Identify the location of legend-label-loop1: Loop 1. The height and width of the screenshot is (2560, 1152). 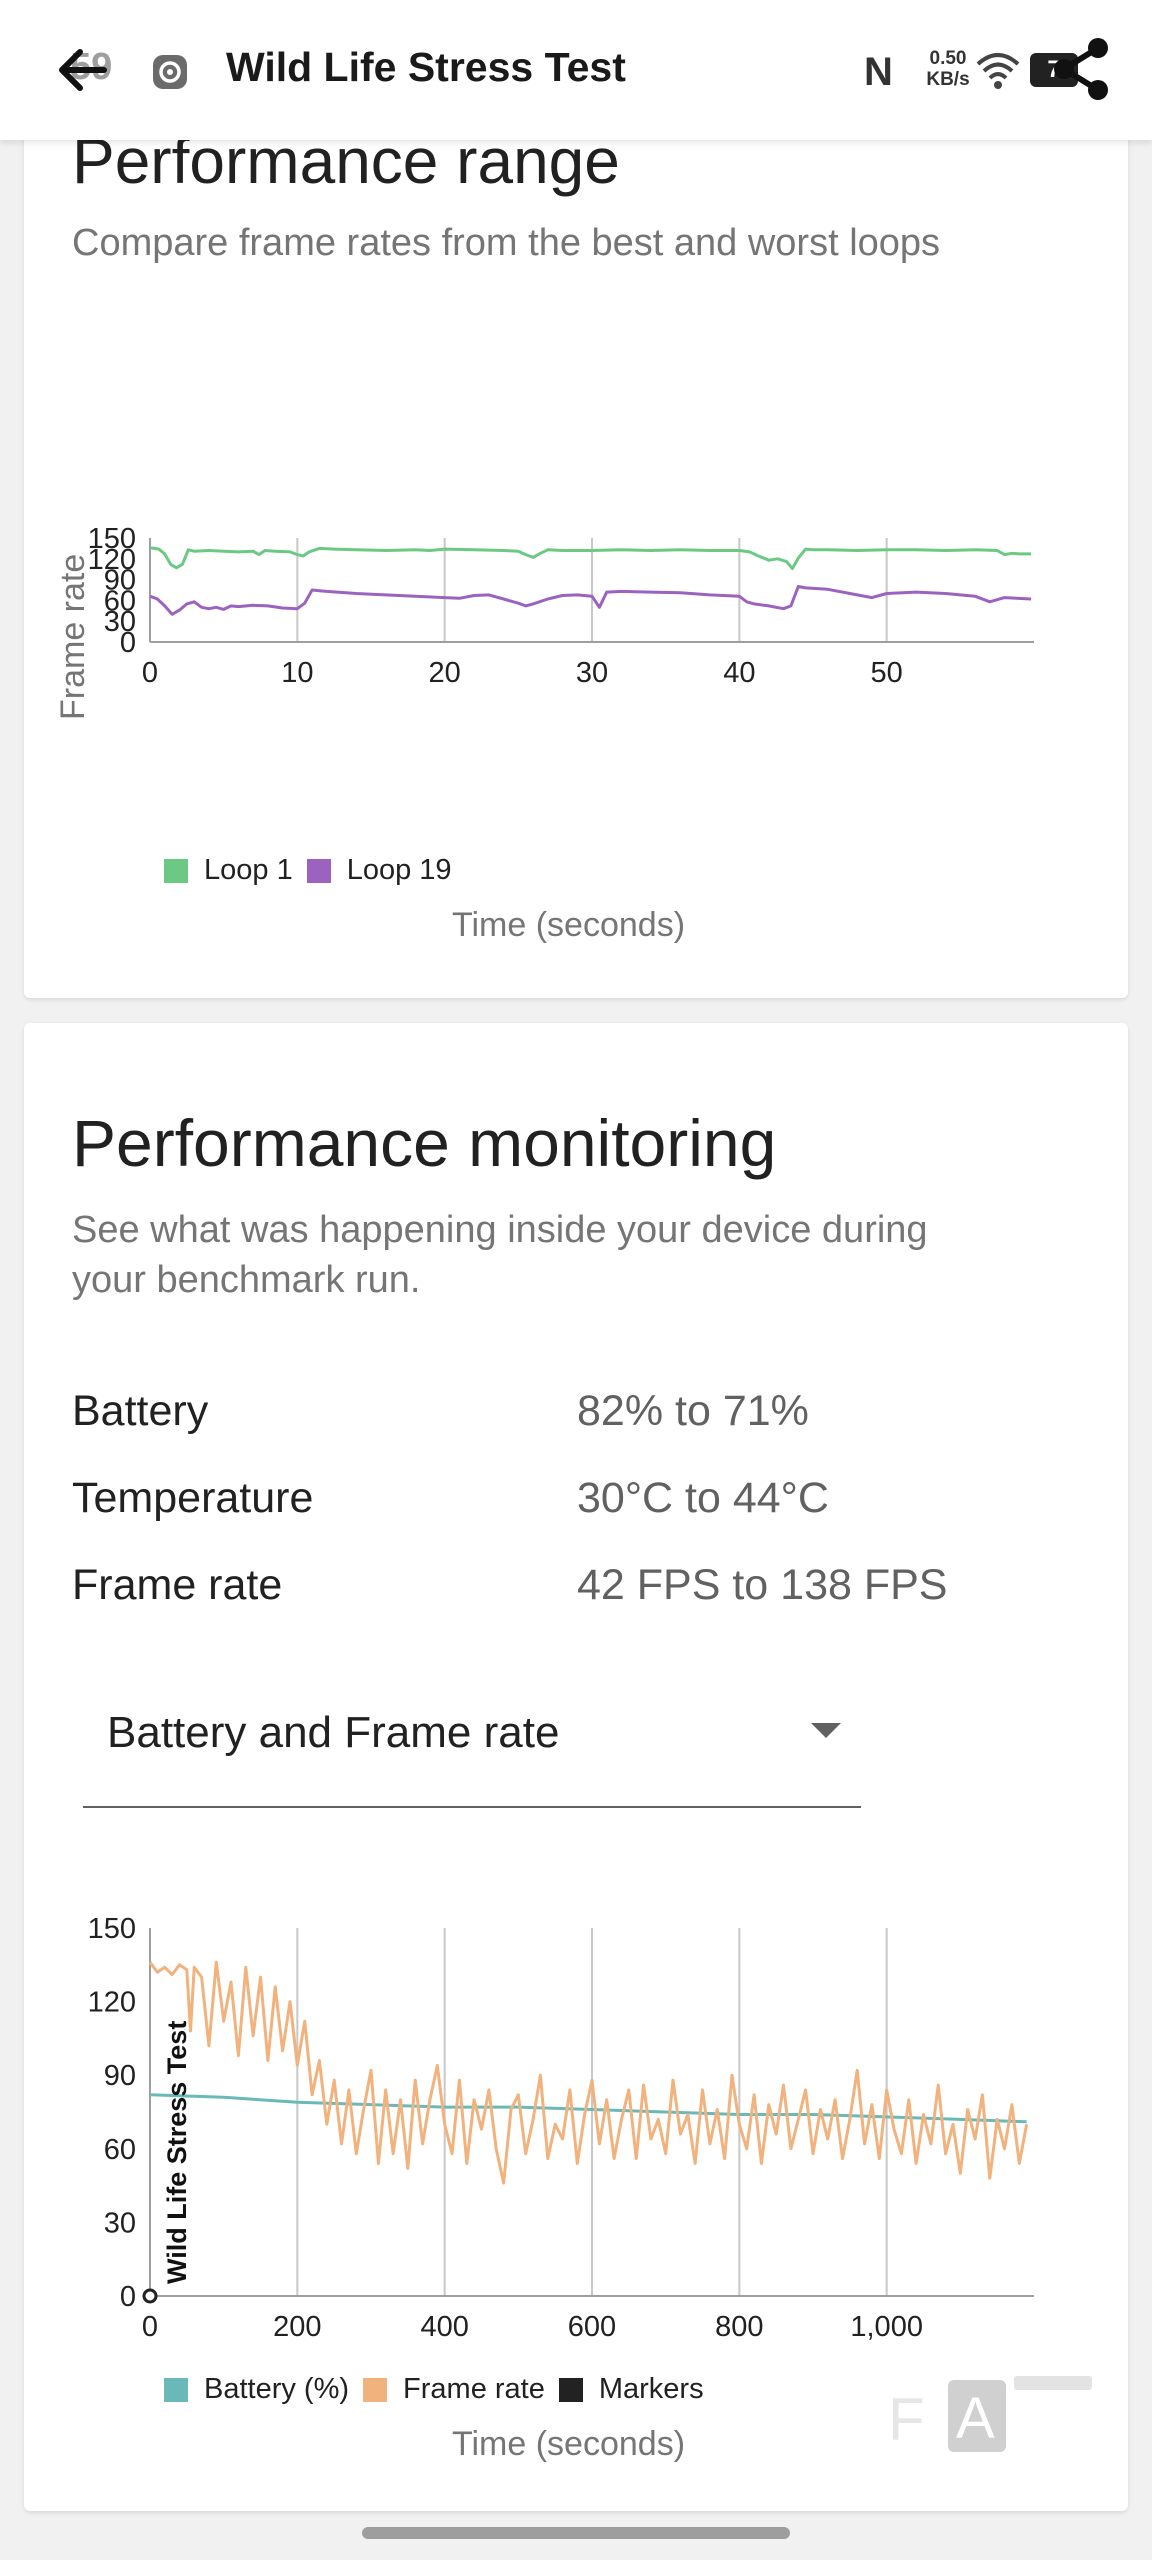
(248, 870).